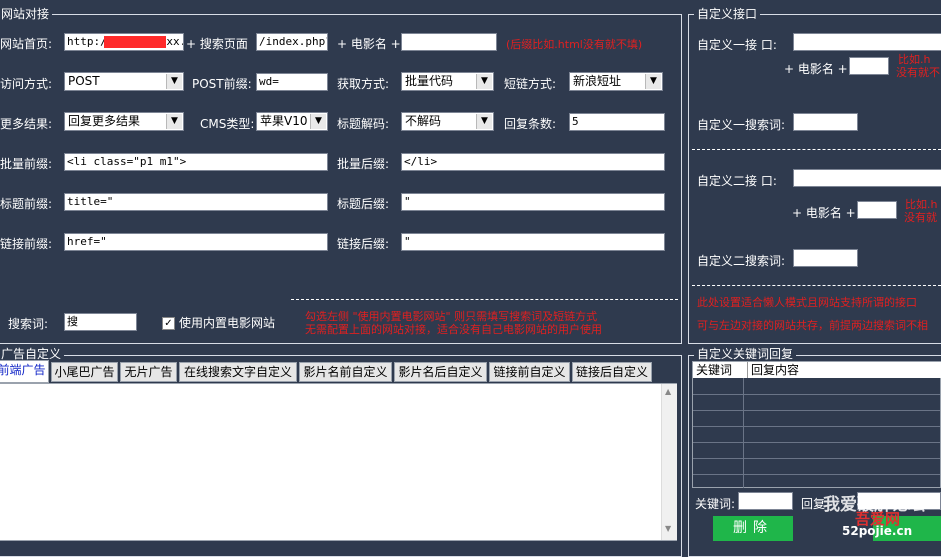 The height and width of the screenshot is (557, 941). What do you see at coordinates (921, 204) in the screenshot?
I see `iface2-hint-1: 比如.h` at bounding box center [921, 204].